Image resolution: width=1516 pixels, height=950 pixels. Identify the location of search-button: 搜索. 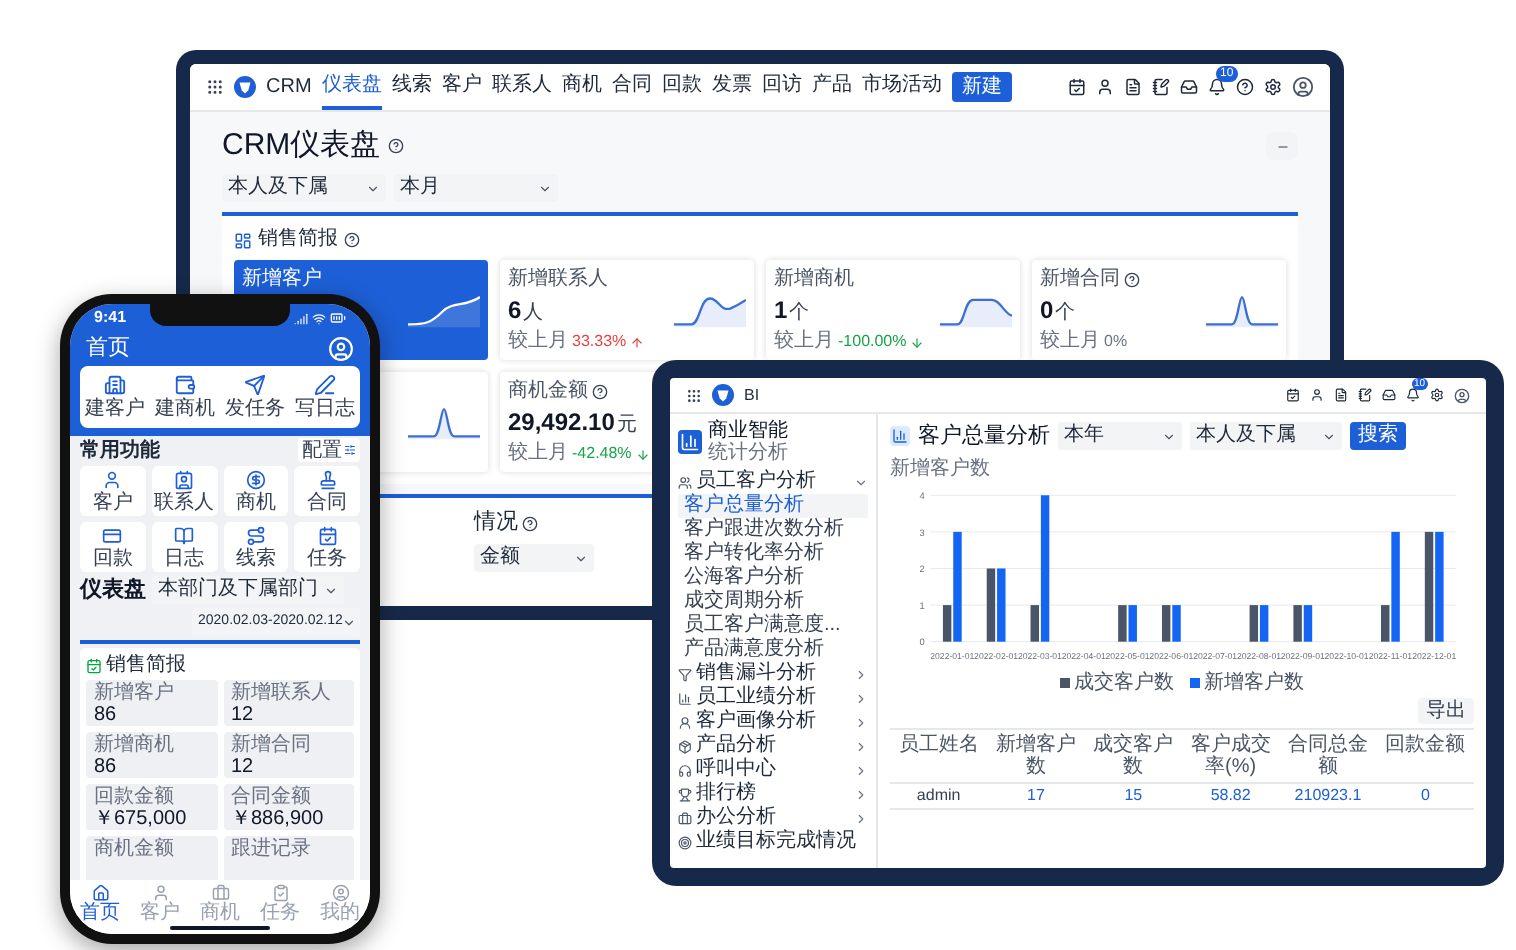
(1378, 436).